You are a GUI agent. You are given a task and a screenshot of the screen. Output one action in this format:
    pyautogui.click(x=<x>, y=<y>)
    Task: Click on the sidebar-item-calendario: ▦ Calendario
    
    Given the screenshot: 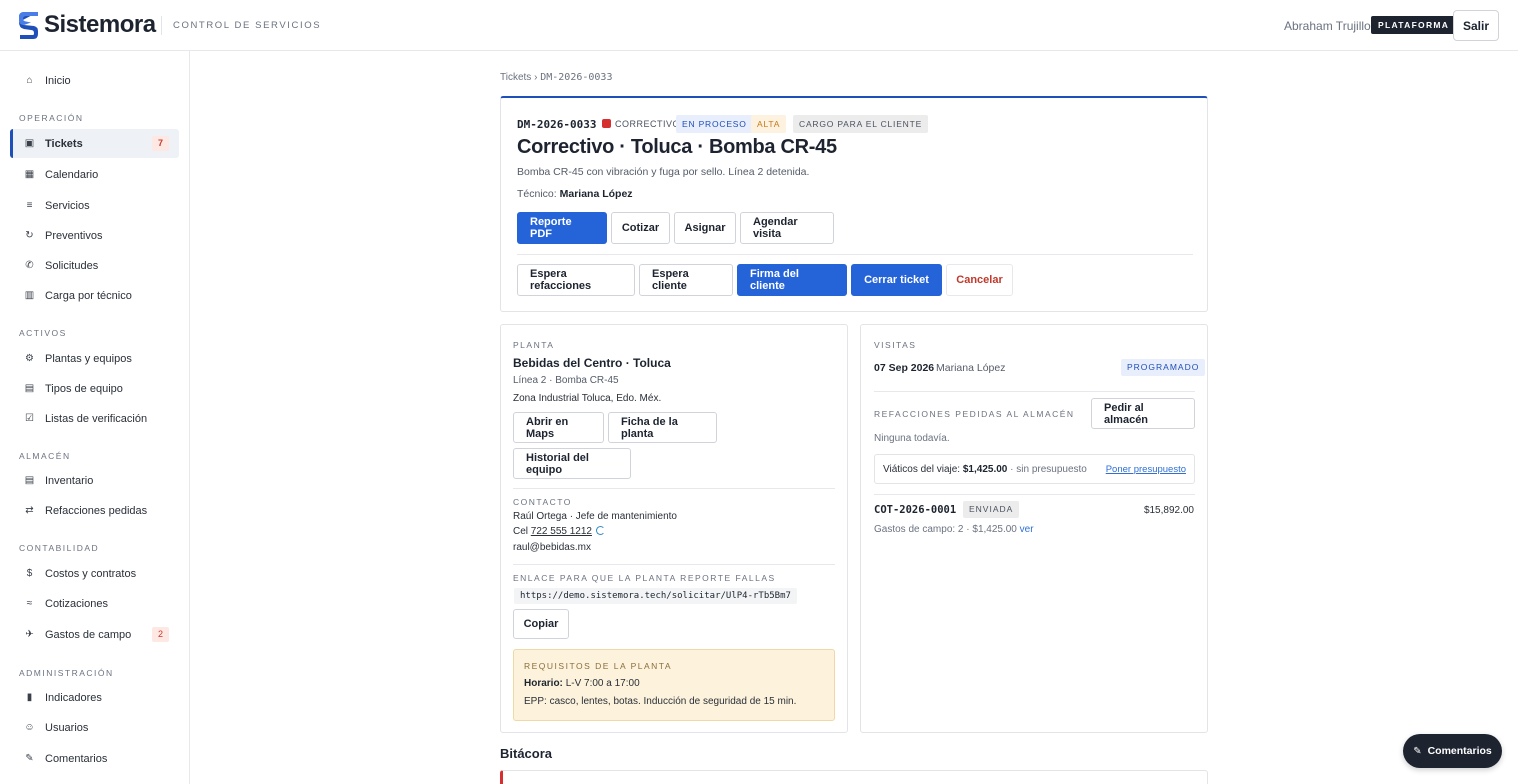 What is the action you would take?
    pyautogui.click(x=94, y=174)
    